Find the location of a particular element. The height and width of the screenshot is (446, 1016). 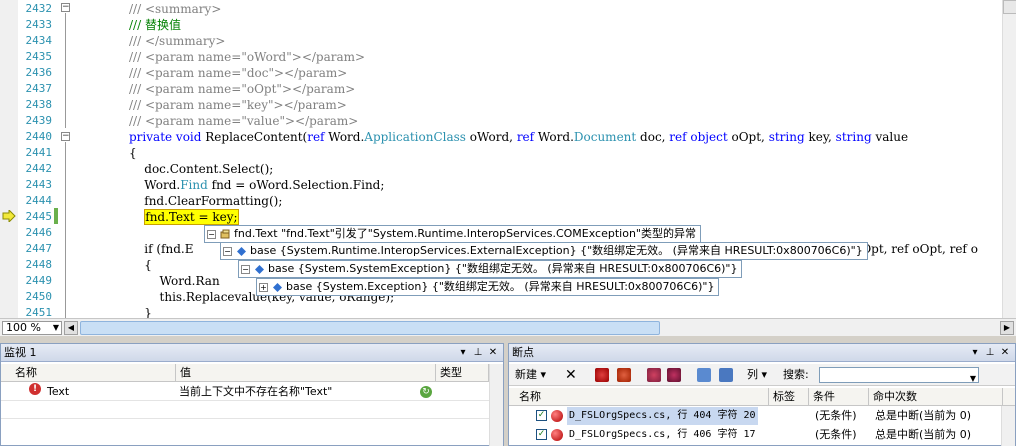

watch-col-type: 类型 is located at coordinates (462, 373).